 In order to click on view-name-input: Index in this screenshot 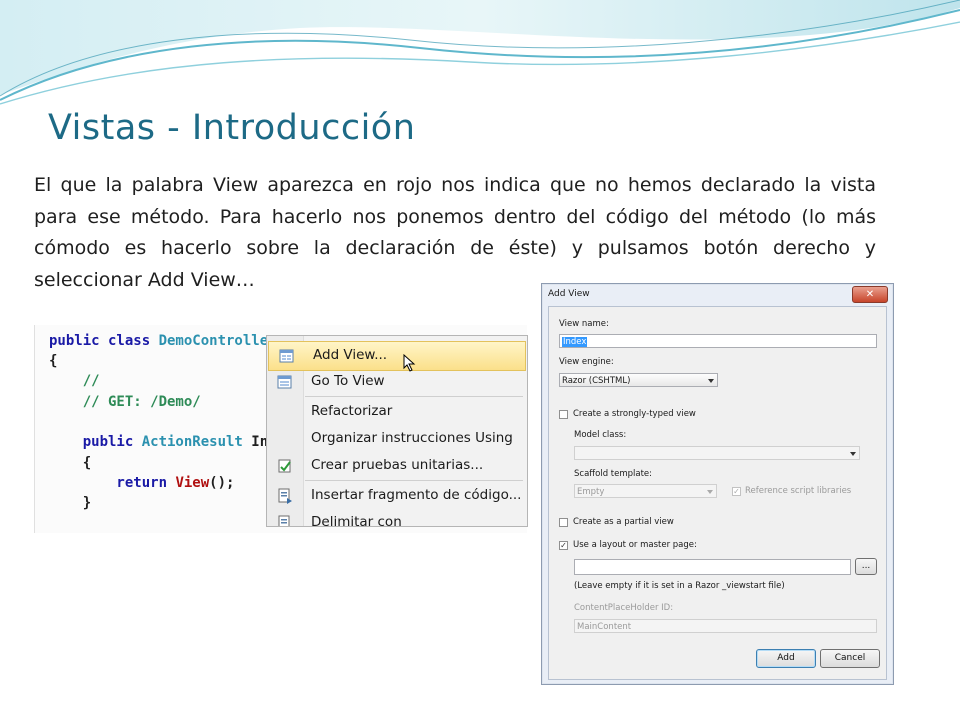, I will do `click(718, 341)`.